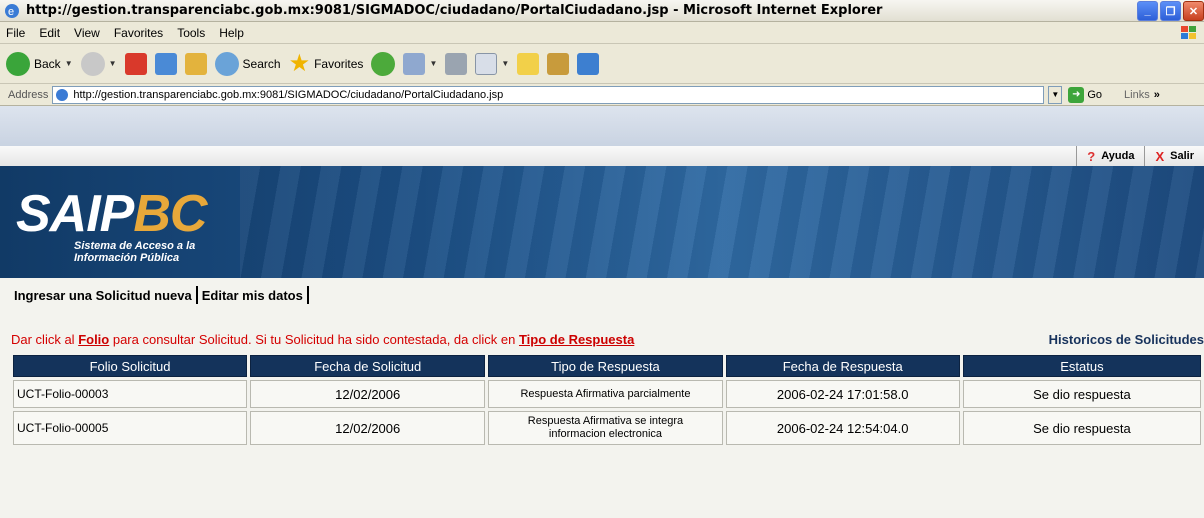 The height and width of the screenshot is (518, 1204). What do you see at coordinates (1076, 94) in the screenshot?
I see `go-arrow-icon: ➜` at bounding box center [1076, 94].